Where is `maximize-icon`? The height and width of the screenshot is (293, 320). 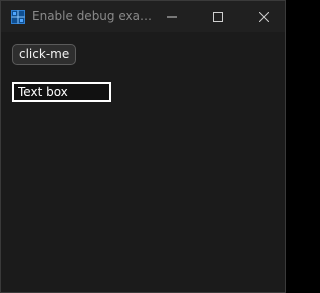 maximize-icon is located at coordinates (218, 16).